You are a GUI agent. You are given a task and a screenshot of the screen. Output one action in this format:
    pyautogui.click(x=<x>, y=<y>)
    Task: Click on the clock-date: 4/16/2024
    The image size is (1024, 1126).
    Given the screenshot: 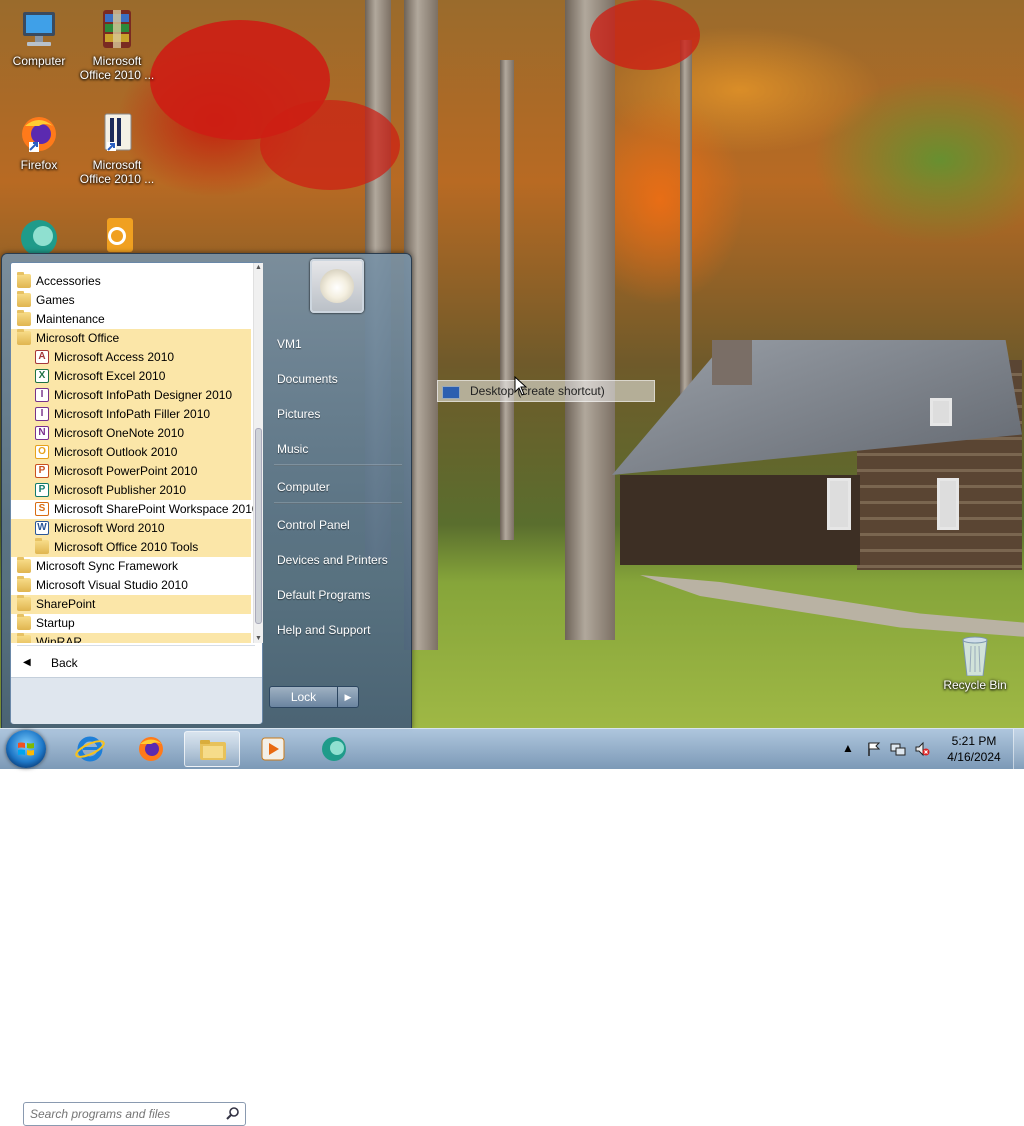 What is the action you would take?
    pyautogui.click(x=974, y=757)
    